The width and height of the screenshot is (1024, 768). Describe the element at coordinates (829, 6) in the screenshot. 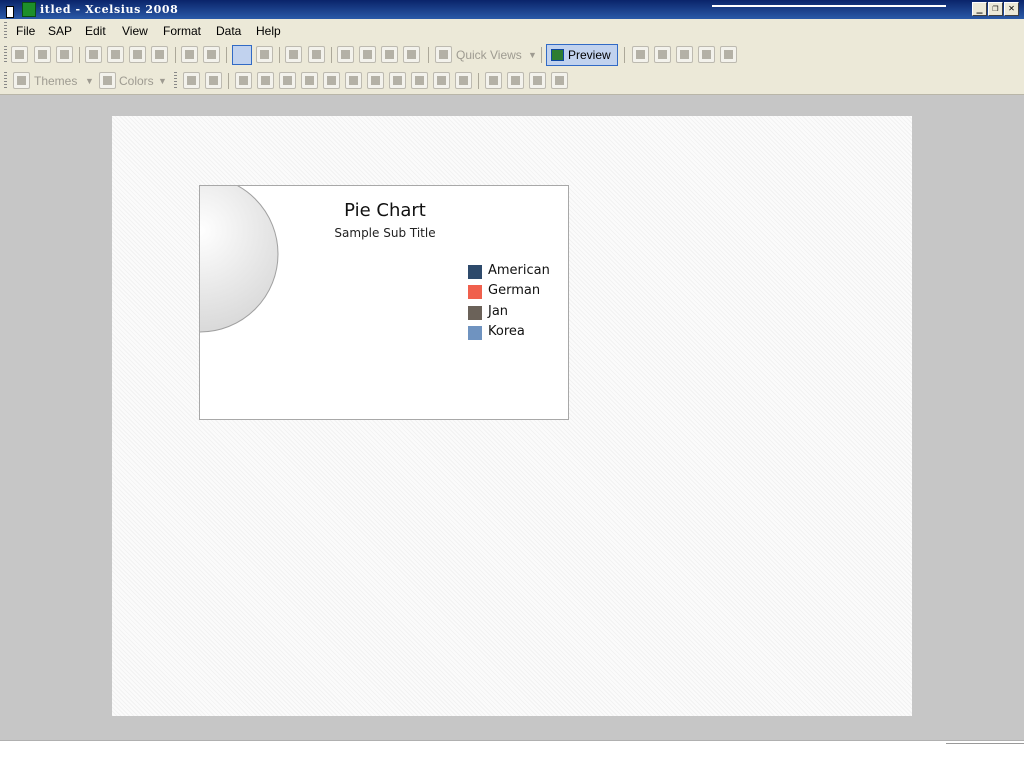

I see `title-strip` at that location.